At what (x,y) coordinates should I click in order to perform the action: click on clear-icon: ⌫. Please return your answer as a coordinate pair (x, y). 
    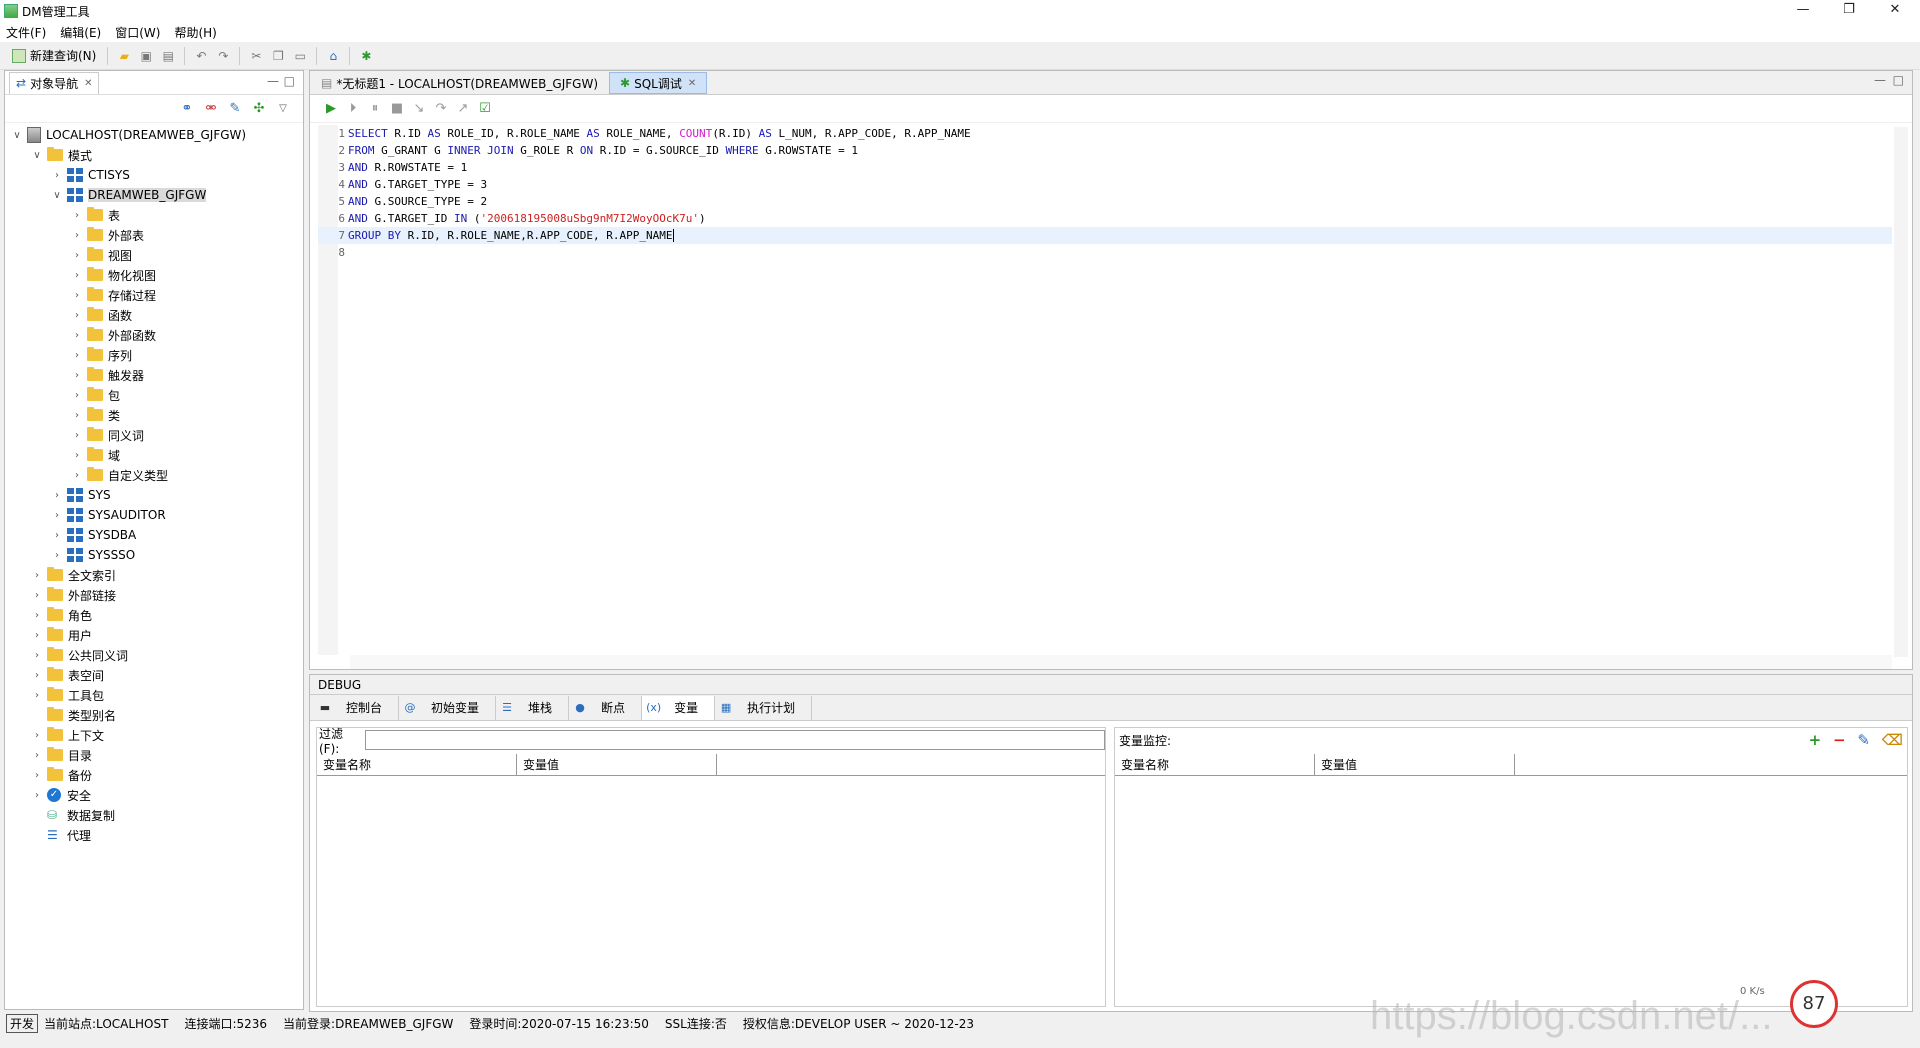
    Looking at the image, I should click on (1892, 740).